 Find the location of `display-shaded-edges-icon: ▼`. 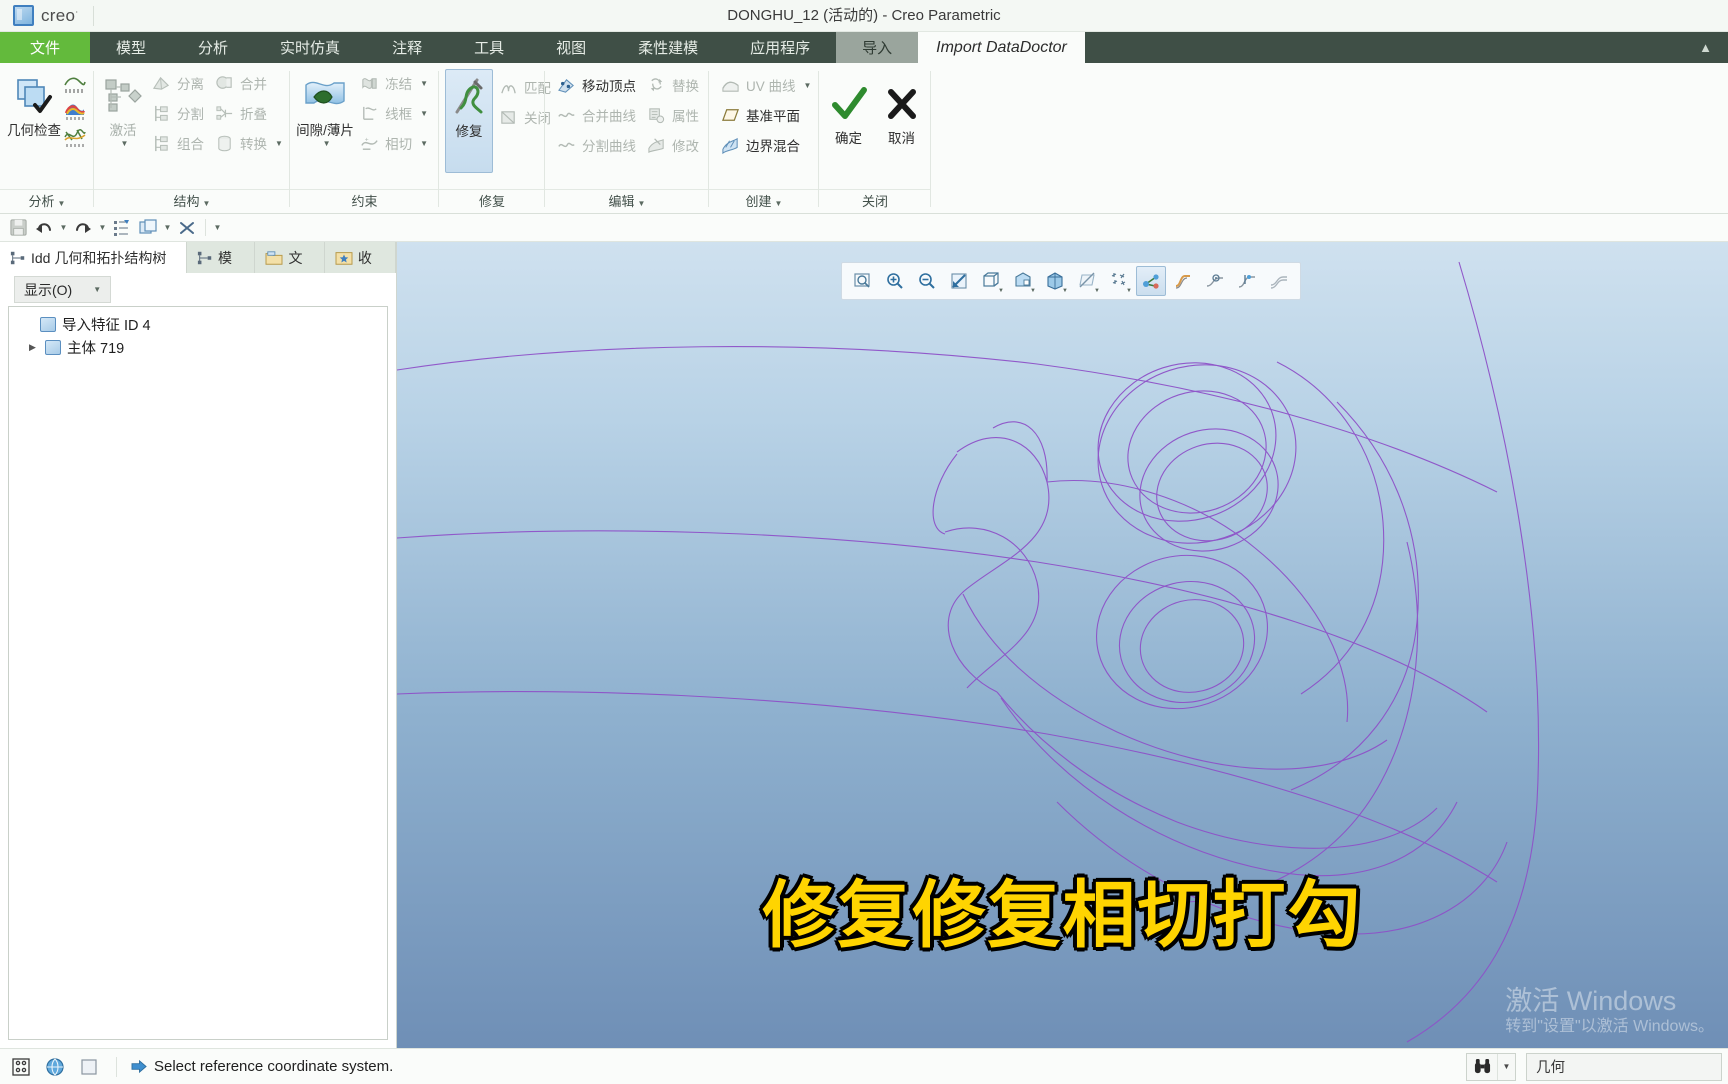

display-shaded-edges-icon: ▼ is located at coordinates (1055, 281).